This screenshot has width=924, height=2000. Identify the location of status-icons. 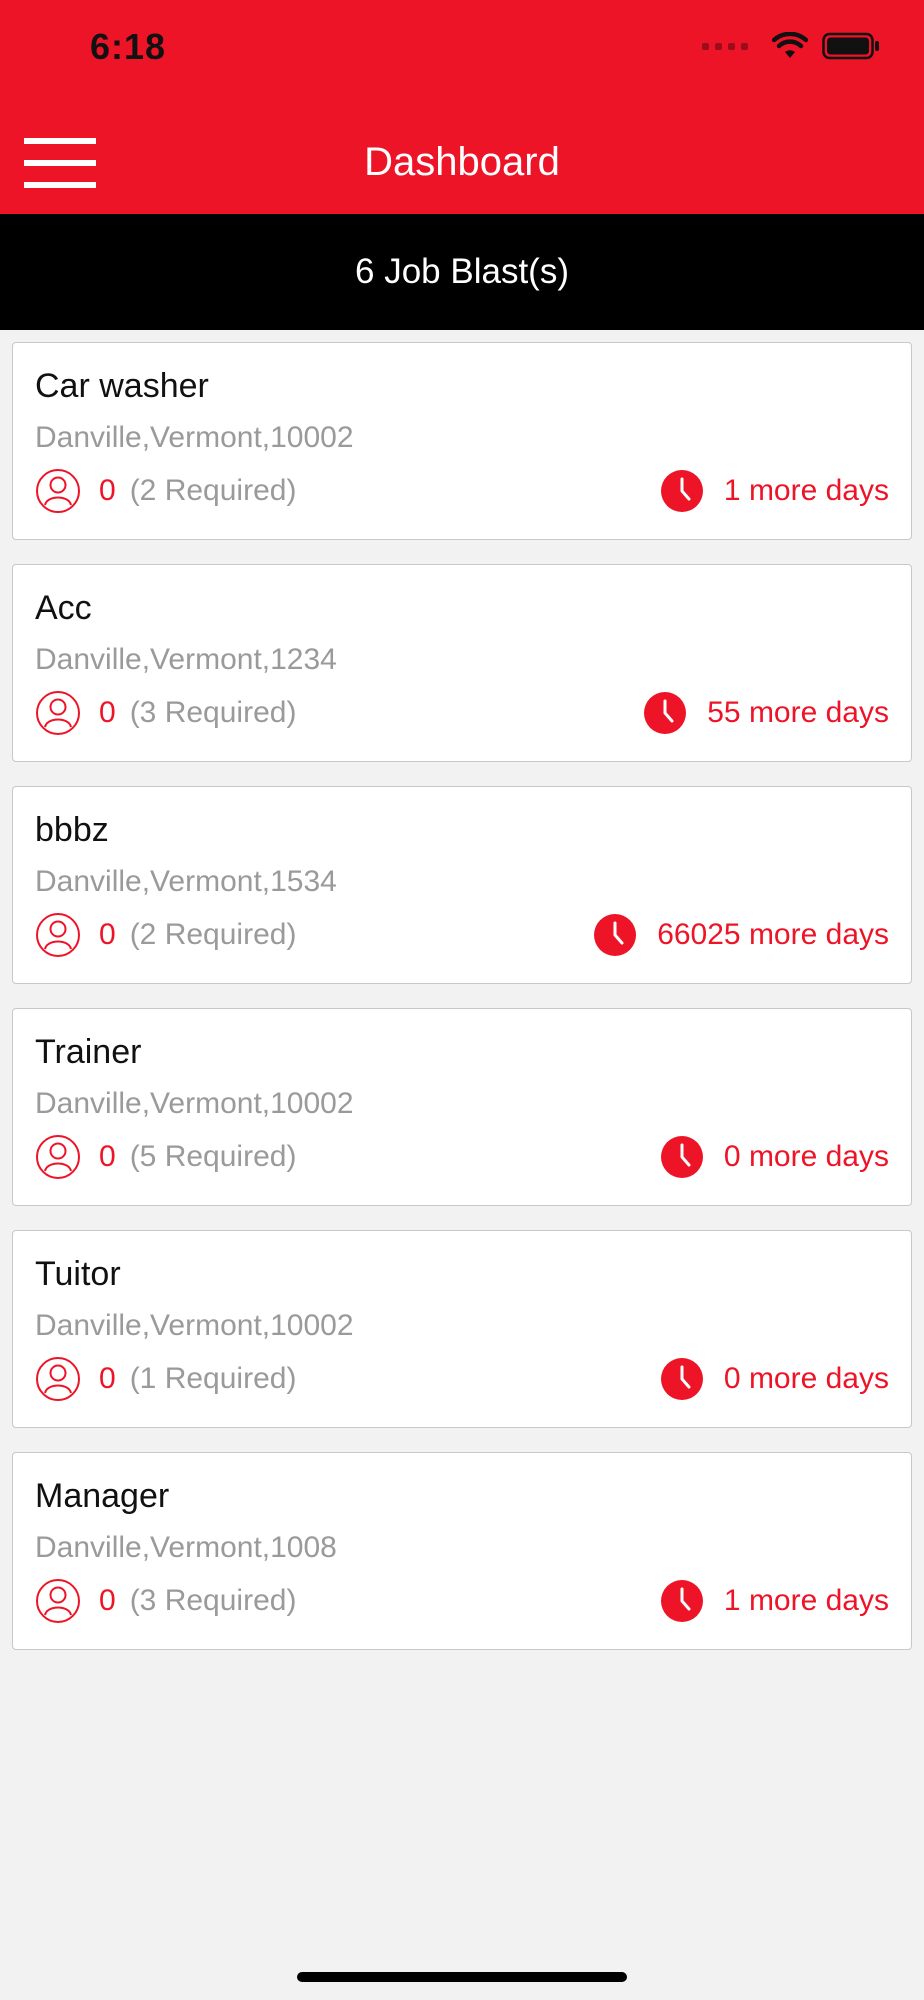
(791, 46).